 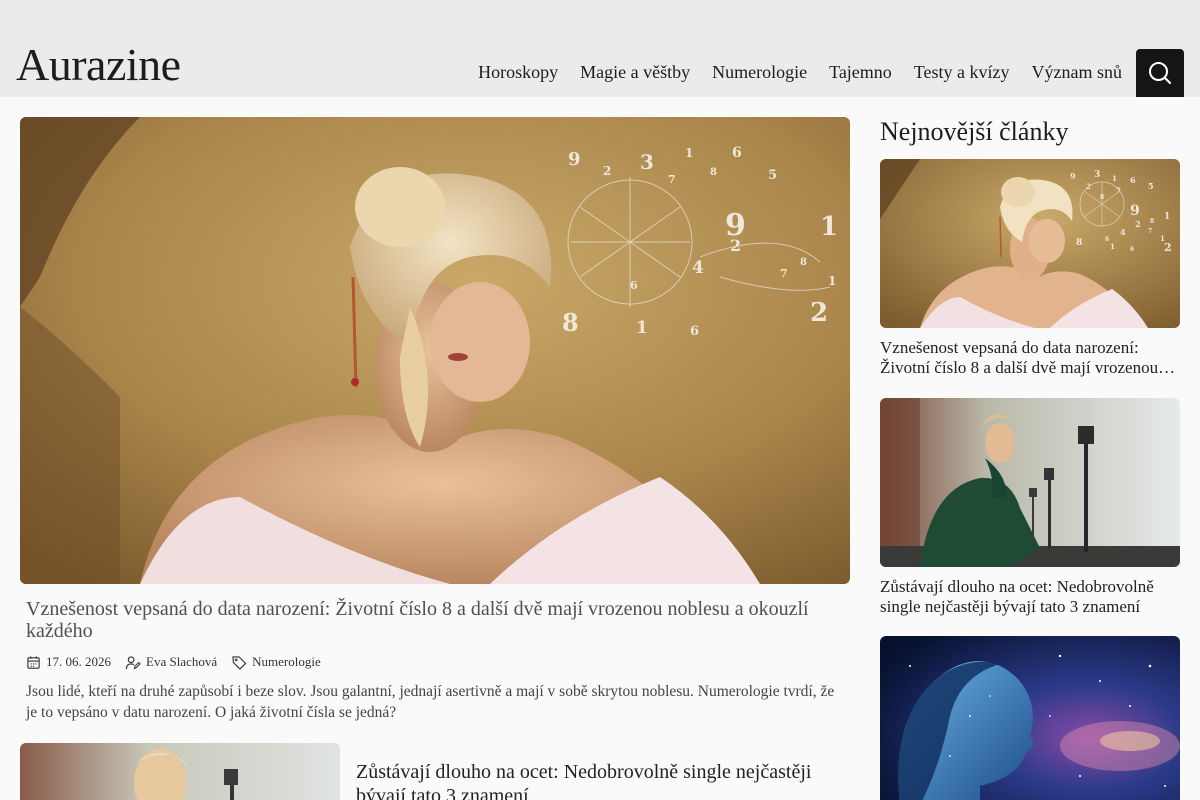 What do you see at coordinates (78, 661) in the screenshot?
I see `date-text: 17. 06. 2026` at bounding box center [78, 661].